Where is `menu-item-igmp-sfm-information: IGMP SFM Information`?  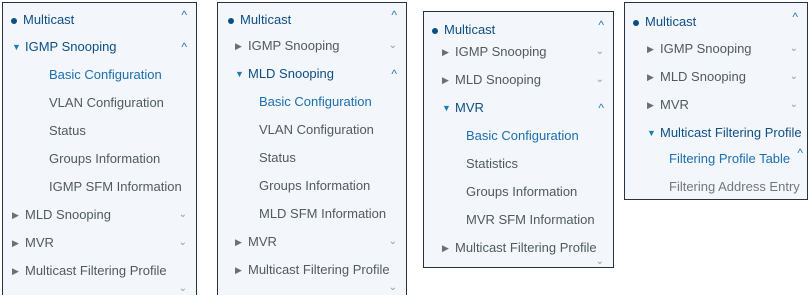 menu-item-igmp-sfm-information: IGMP SFM Information is located at coordinates (99, 187).